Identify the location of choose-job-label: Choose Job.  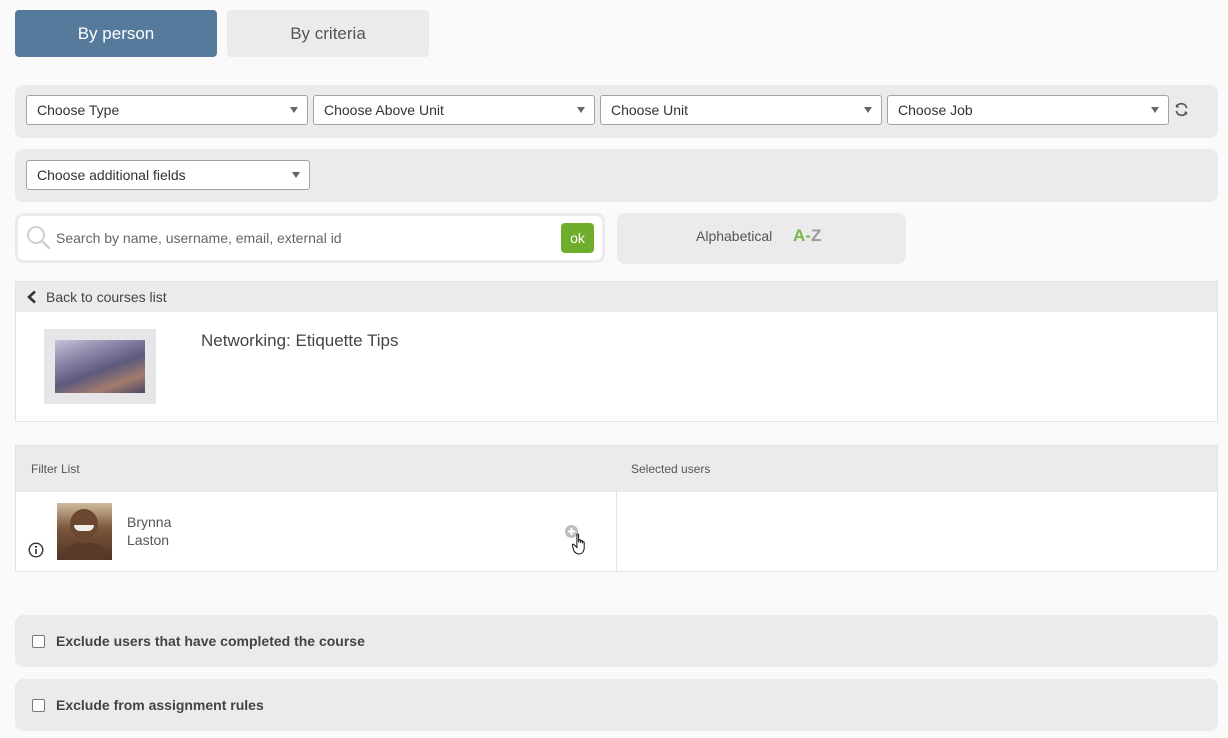
(935, 110).